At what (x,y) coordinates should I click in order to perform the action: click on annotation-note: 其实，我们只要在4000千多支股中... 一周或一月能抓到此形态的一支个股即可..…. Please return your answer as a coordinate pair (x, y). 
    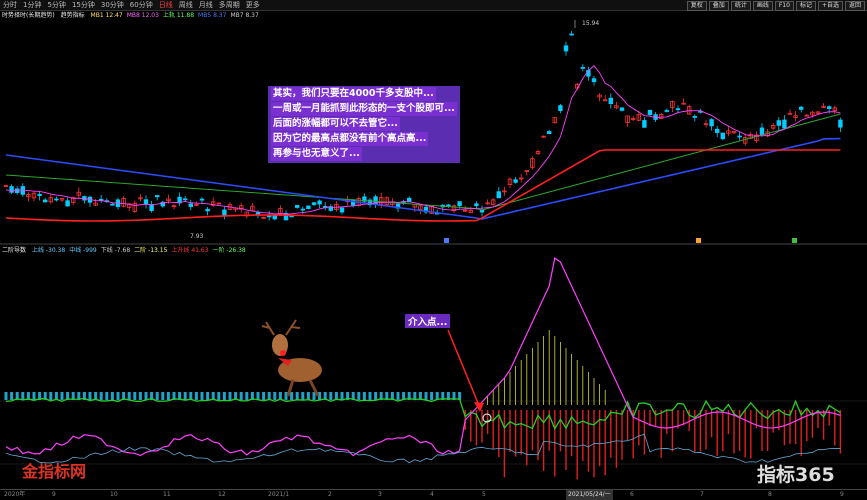
    Looking at the image, I should click on (364, 124).